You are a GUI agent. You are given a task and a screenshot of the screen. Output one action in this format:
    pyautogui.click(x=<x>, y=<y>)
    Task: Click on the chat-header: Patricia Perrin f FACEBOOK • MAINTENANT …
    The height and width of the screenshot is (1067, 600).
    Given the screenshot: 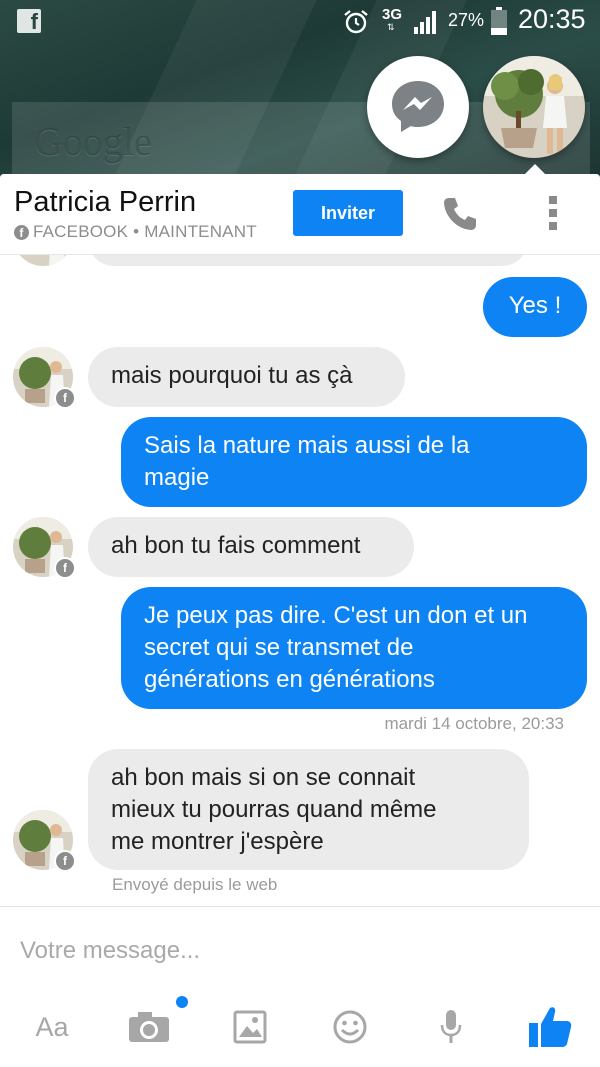 What is the action you would take?
    pyautogui.click(x=300, y=214)
    